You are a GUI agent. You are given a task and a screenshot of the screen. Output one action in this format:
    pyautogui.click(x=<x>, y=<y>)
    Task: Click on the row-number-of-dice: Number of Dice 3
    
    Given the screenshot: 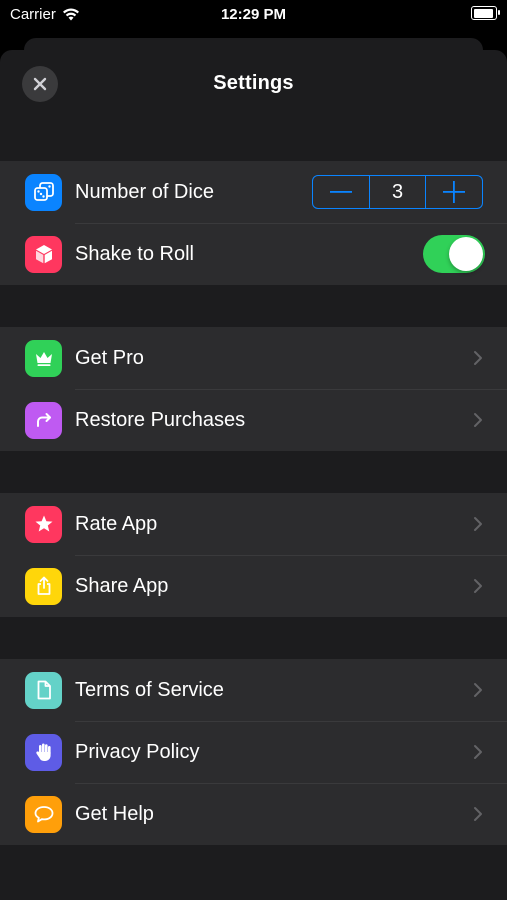 What is the action you would take?
    pyautogui.click(x=253, y=192)
    